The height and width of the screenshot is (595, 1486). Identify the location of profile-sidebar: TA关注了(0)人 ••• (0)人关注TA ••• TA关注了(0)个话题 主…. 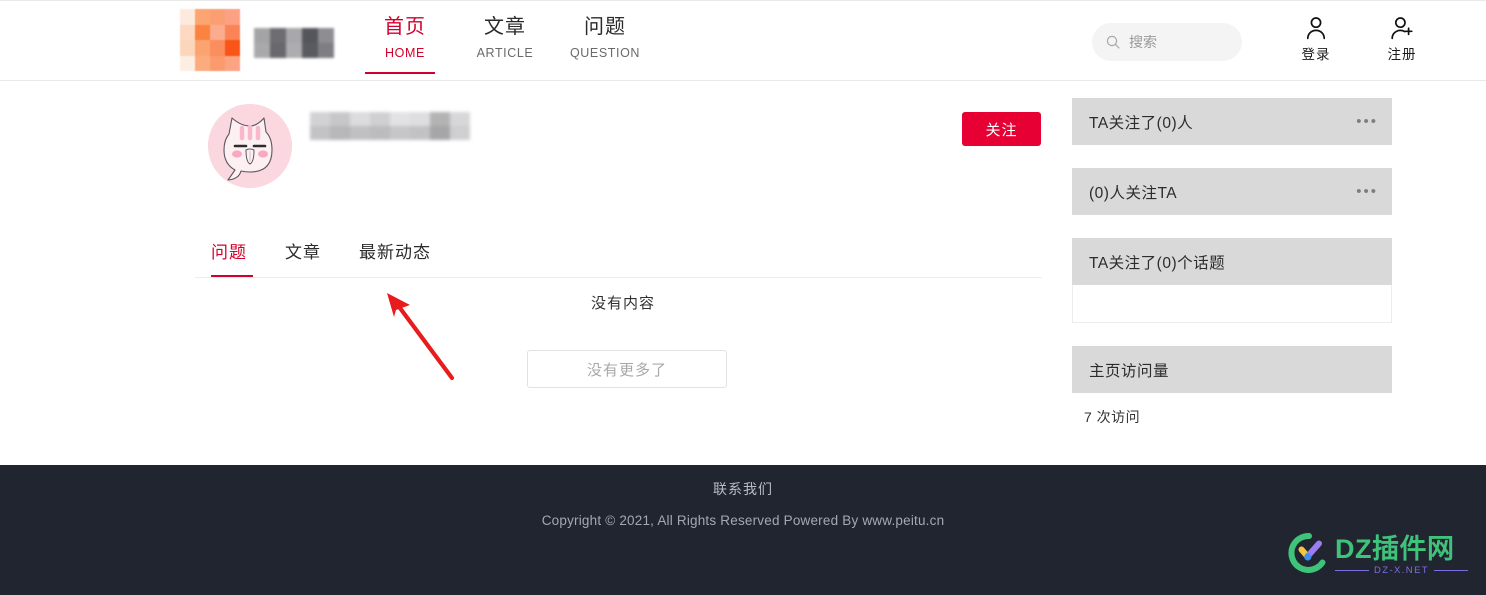
(1232, 274).